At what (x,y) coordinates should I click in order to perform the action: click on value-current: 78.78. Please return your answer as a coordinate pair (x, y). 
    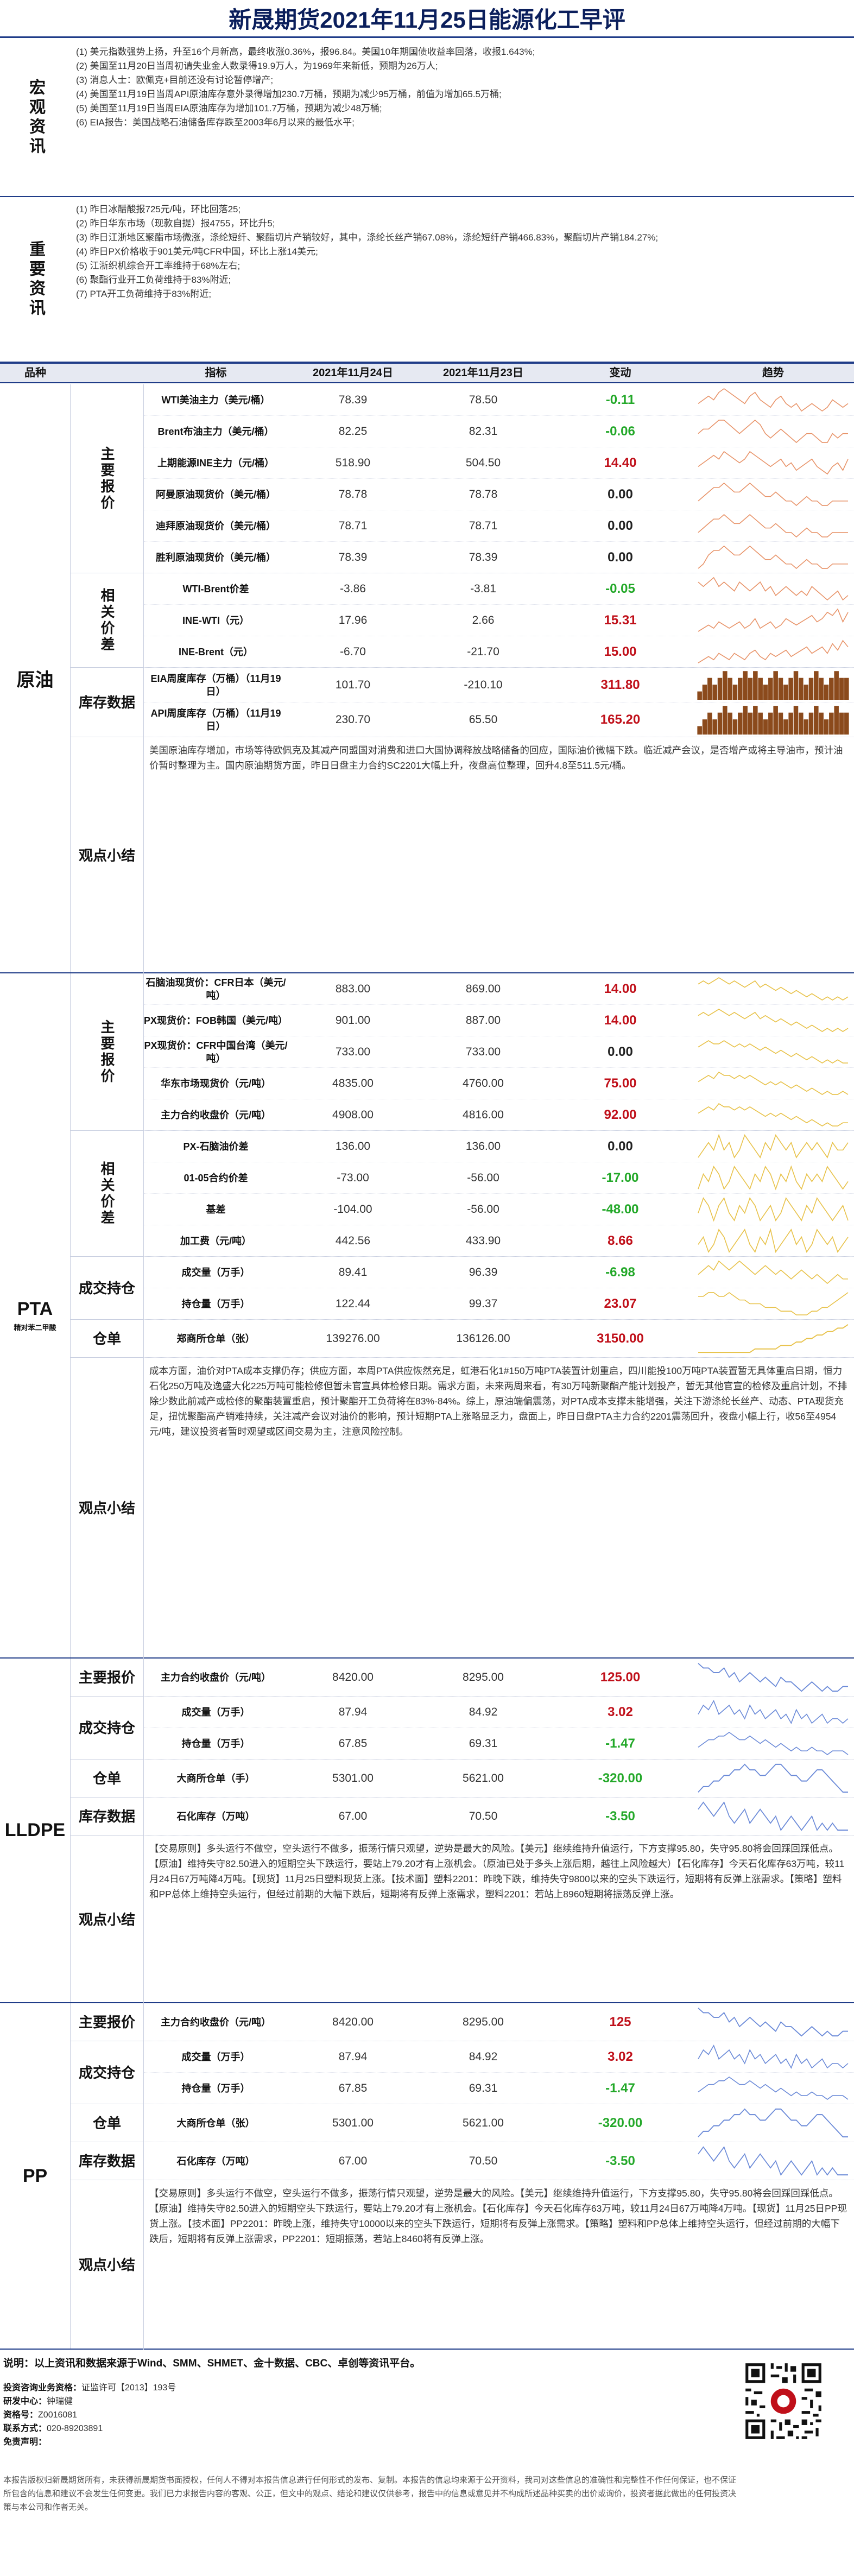
    Looking at the image, I should click on (353, 494).